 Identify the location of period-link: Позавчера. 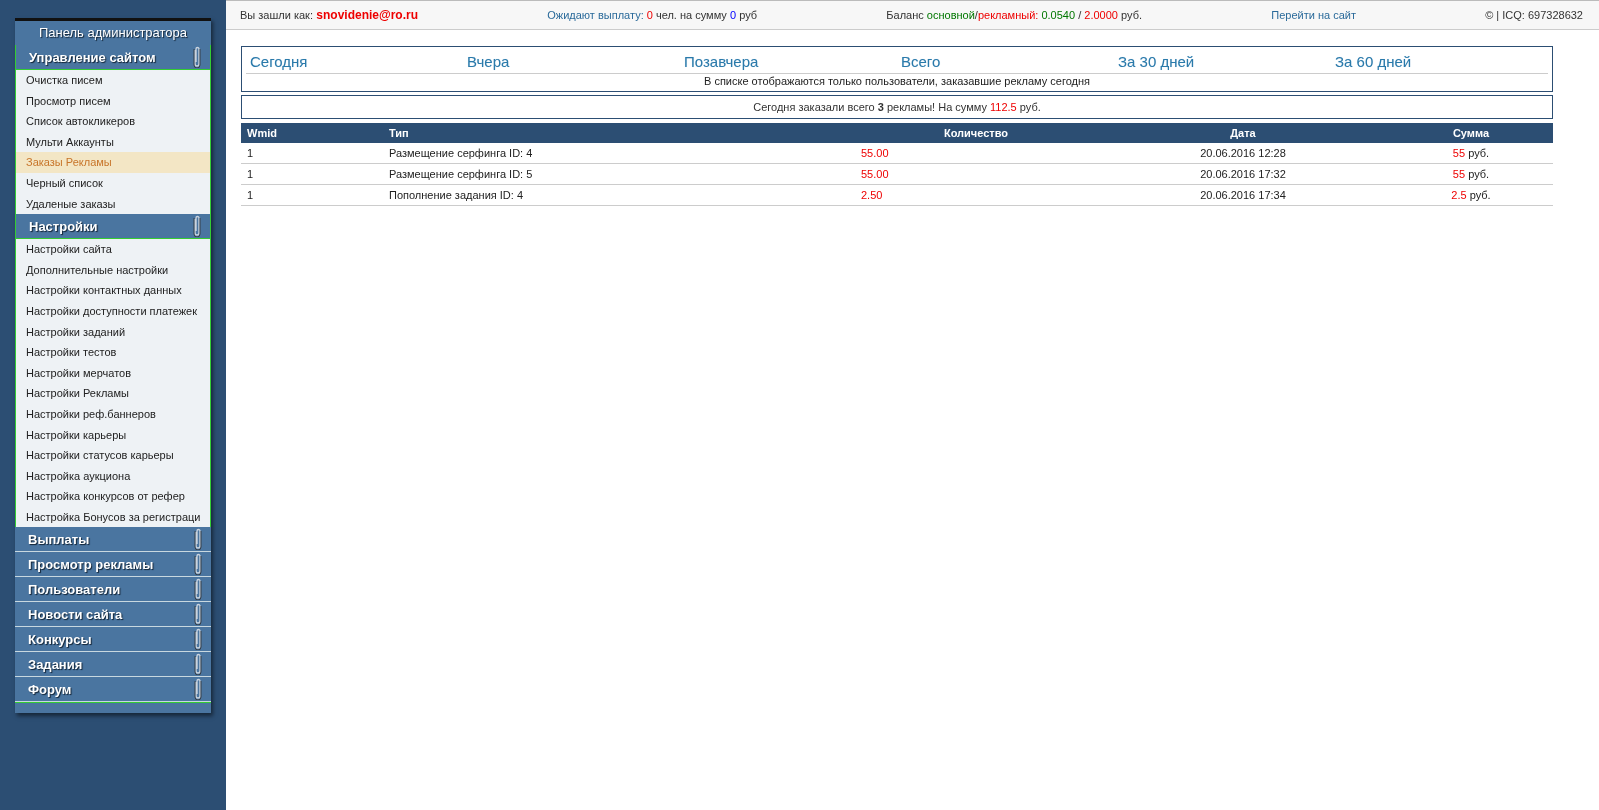
(788, 61).